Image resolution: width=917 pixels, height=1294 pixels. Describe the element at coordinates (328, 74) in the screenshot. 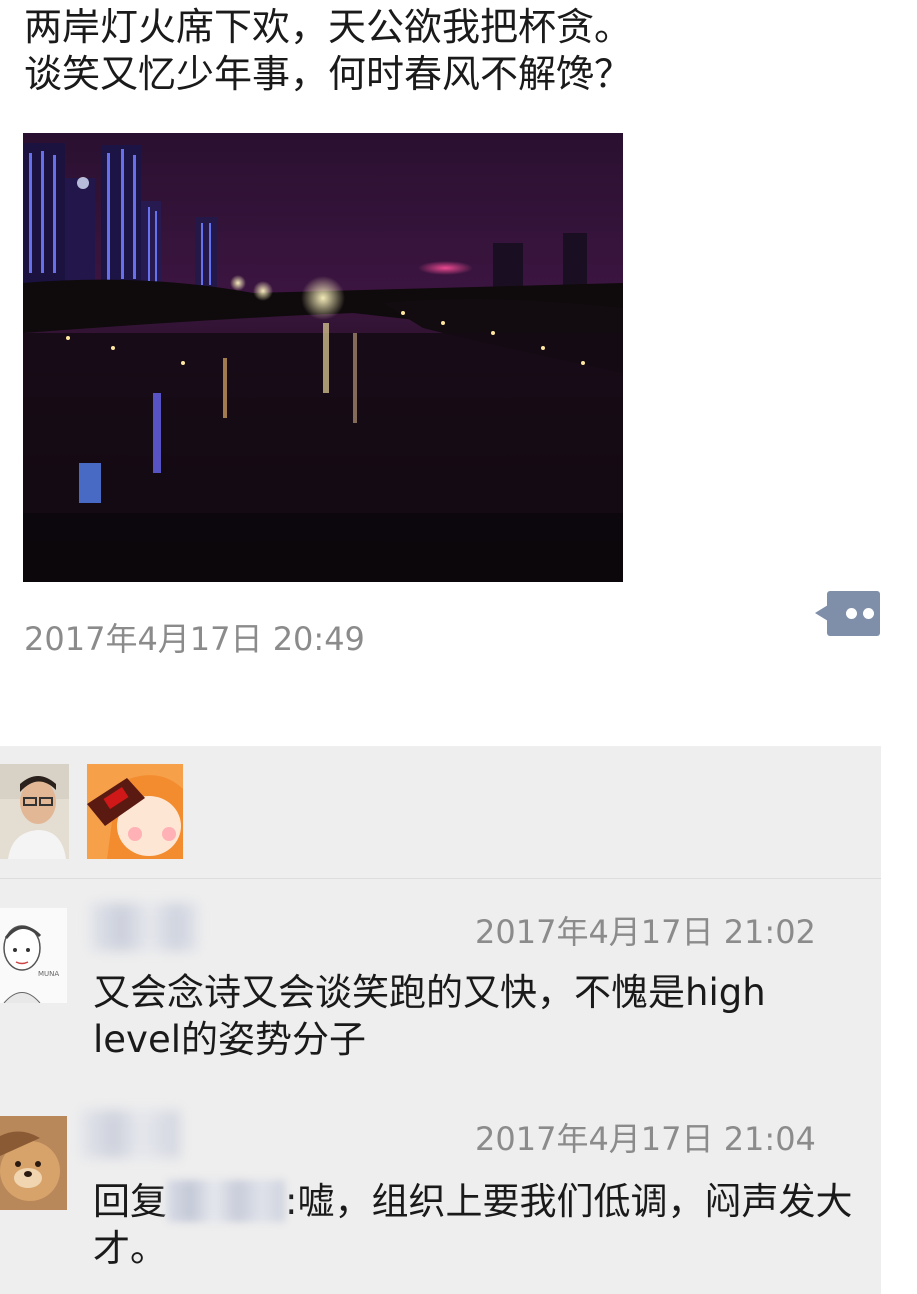

I see `post-text-line-2: 谈笑又忆少年事，何时春风不解馋？` at that location.